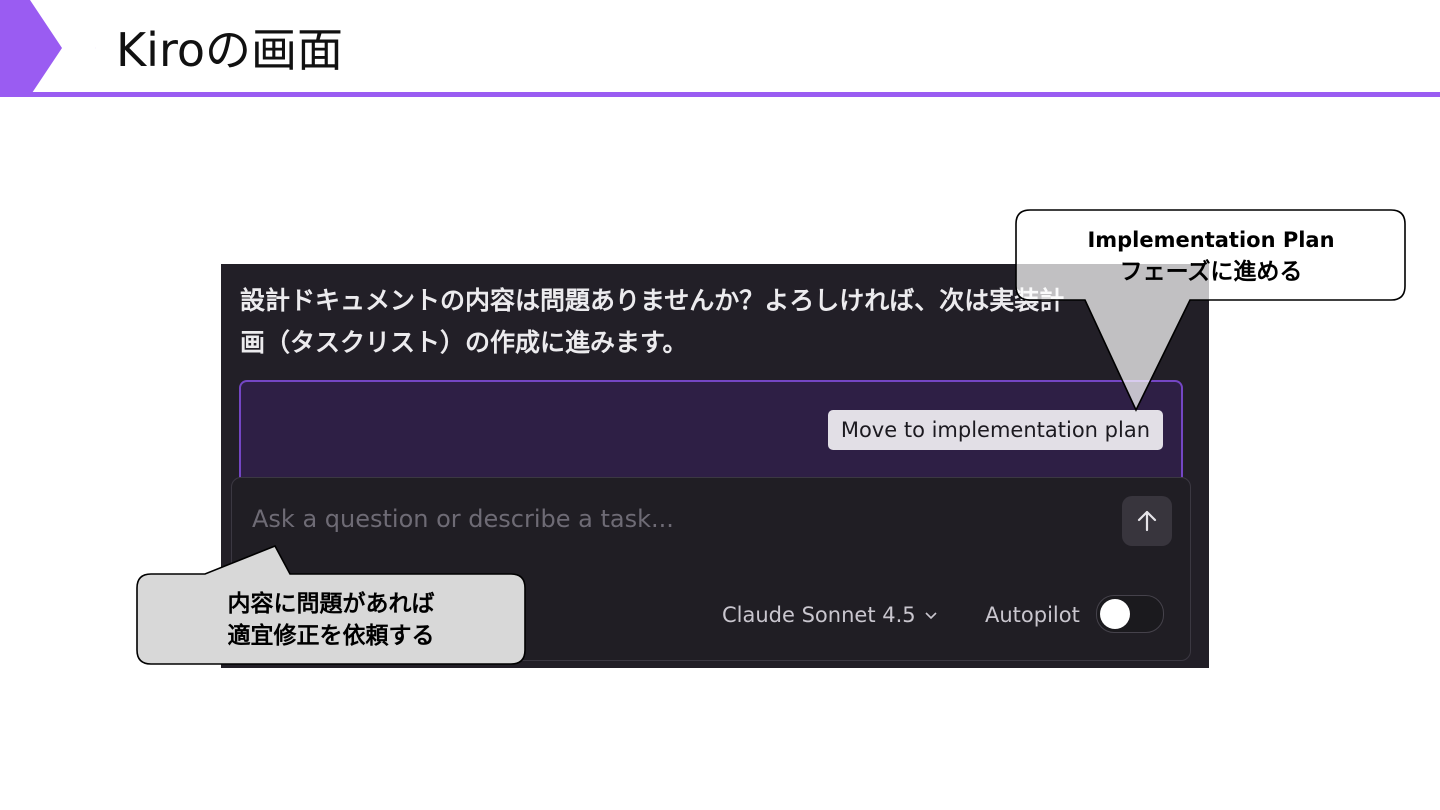  Describe the element at coordinates (331, 636) in the screenshot. I see `callout-bottom-line-2: 適宜修正を依頼する` at that location.